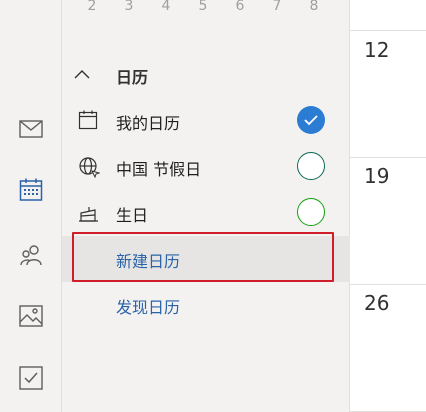 Image resolution: width=426 pixels, height=412 pixels. Describe the element at coordinates (132, 77) in the screenshot. I see `section-title: 日历` at that location.